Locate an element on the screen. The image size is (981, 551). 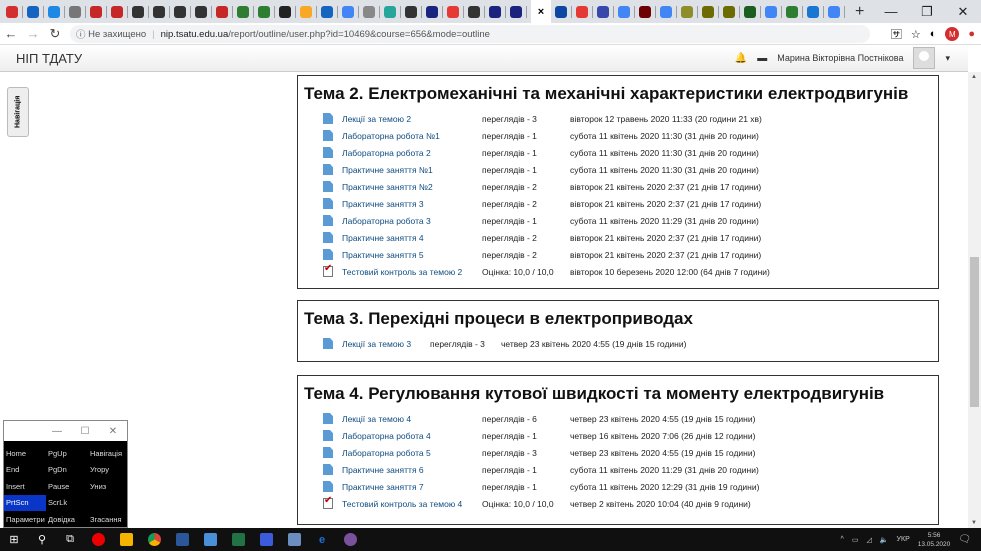
navigation-block-toggle: Навігація is located at coordinates (18, 112).